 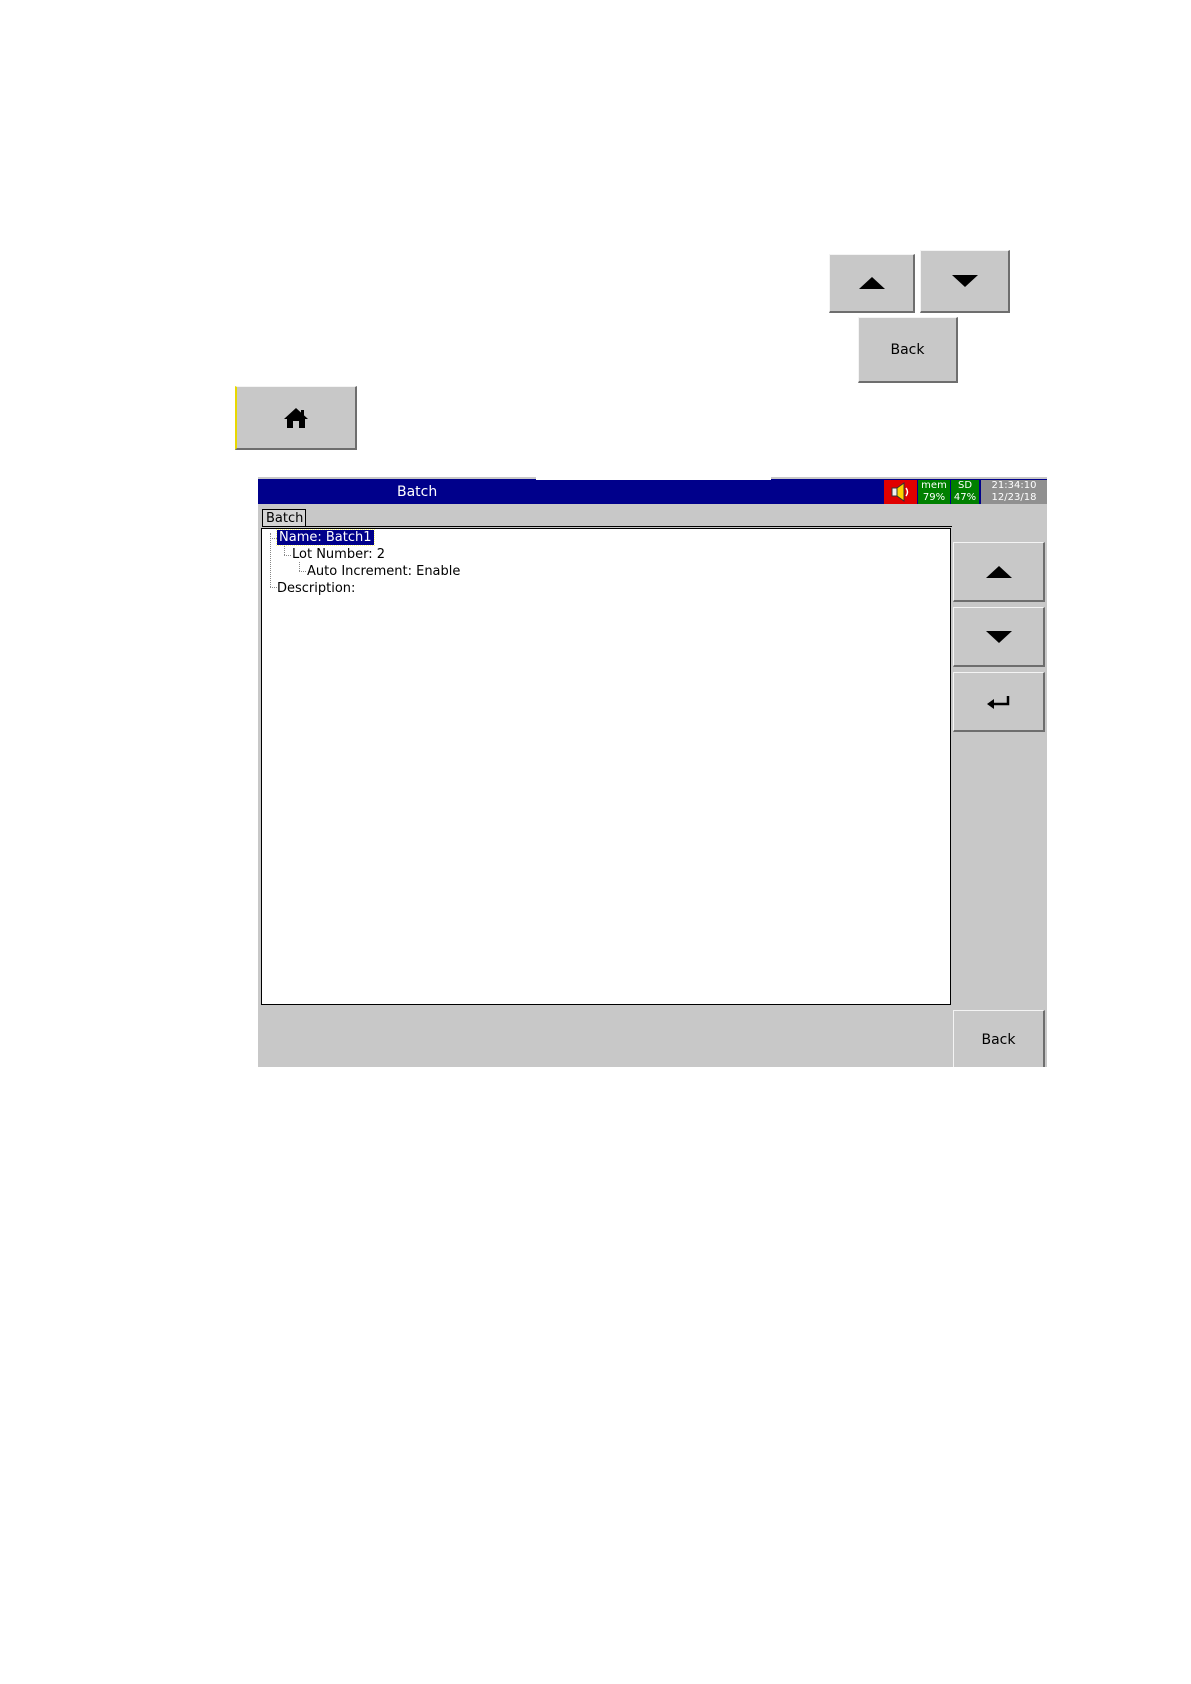 I want to click on house-icon, so click(x=296, y=417).